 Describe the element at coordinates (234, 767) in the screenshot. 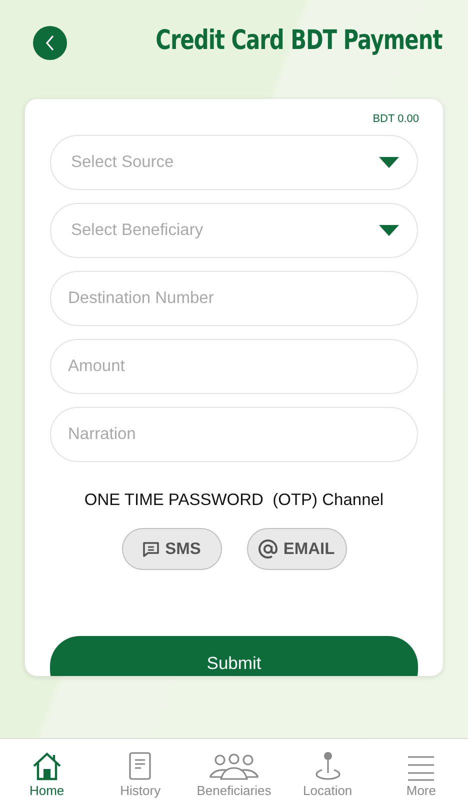

I see `people-icon` at that location.